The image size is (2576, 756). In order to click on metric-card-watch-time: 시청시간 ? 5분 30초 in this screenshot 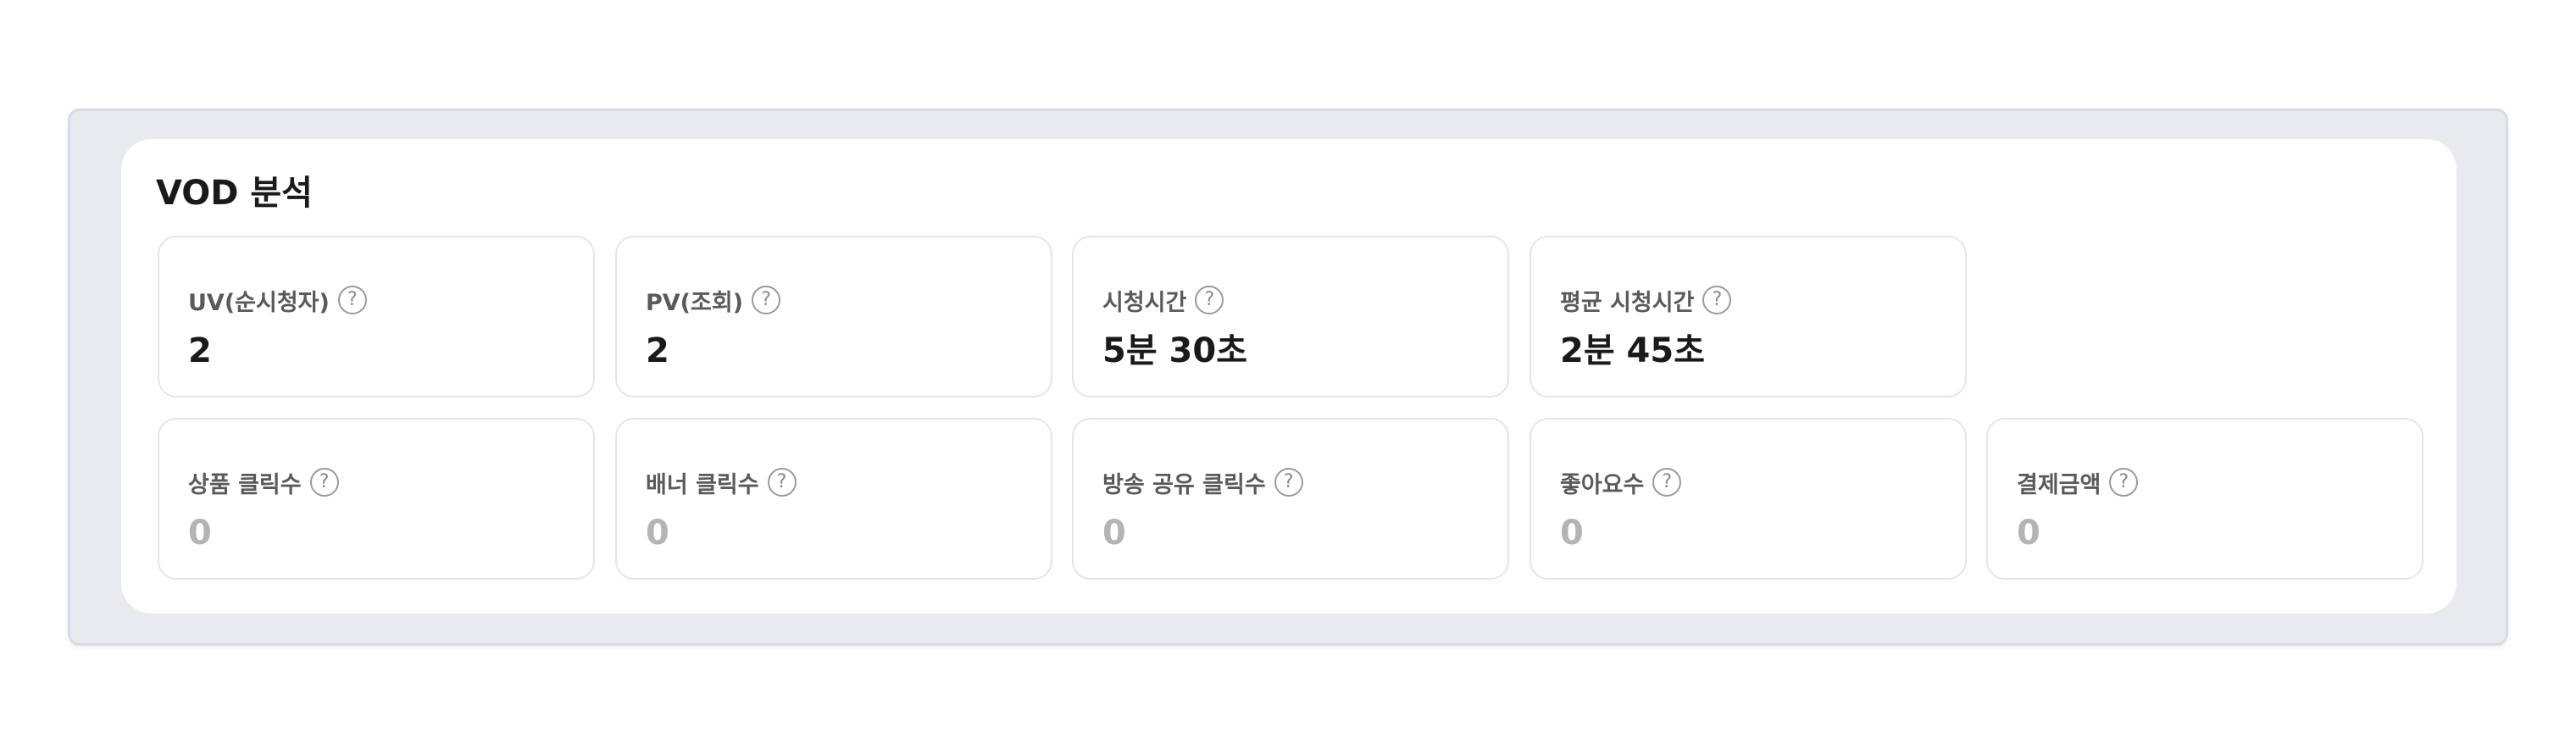, I will do `click(1290, 316)`.